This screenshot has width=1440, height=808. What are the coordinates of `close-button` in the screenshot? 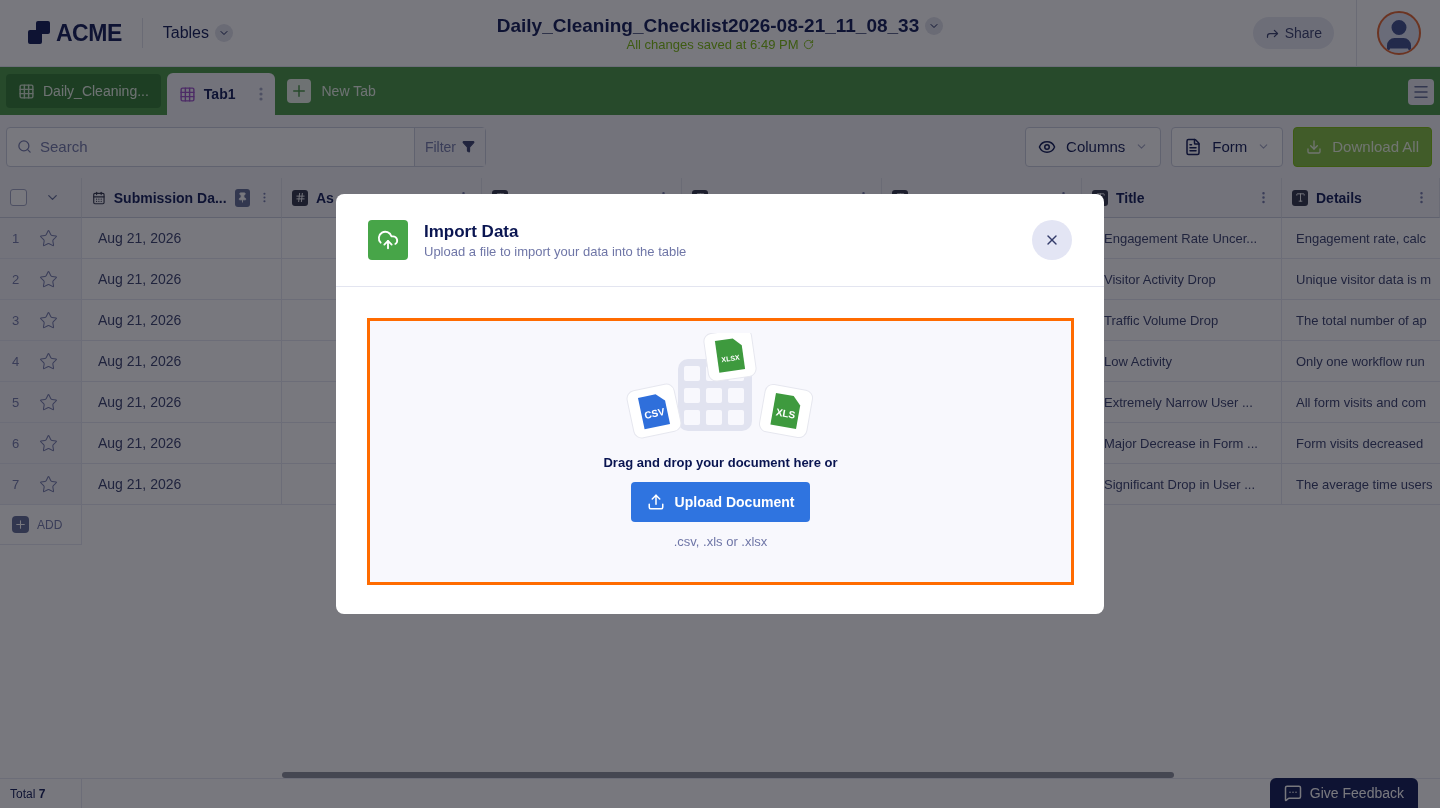 It's located at (1052, 240).